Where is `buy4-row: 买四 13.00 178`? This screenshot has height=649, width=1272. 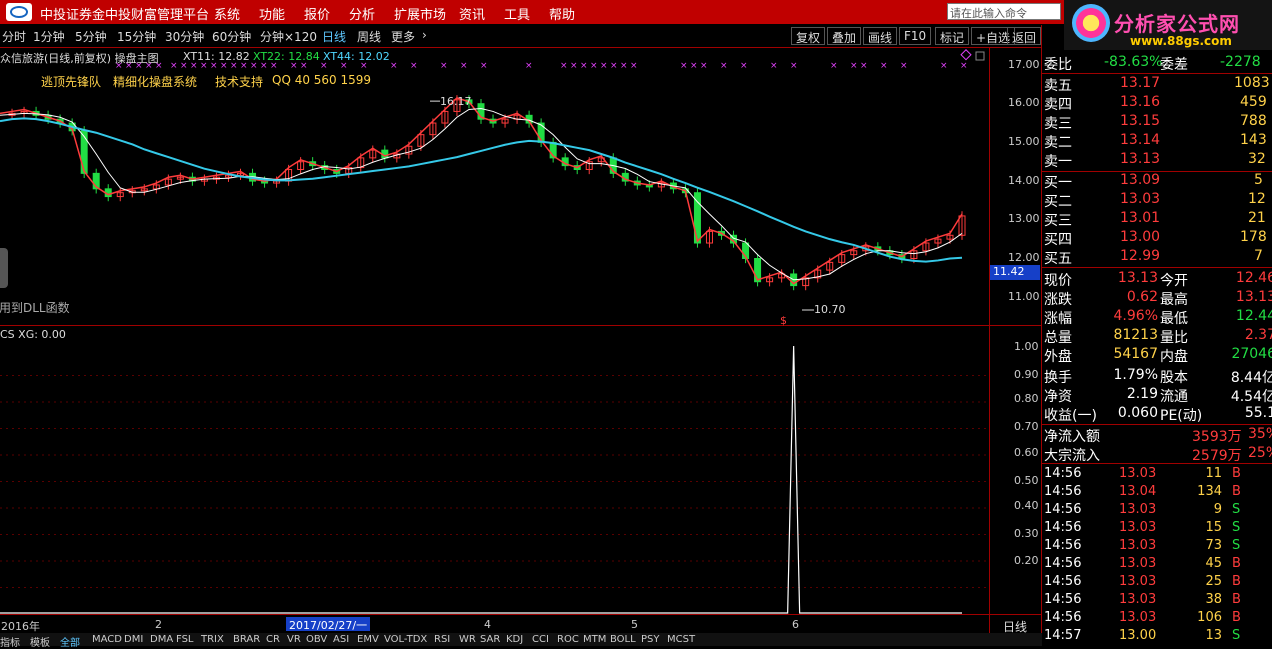
buy4-row: 买四 13.00 178 is located at coordinates (1158, 238).